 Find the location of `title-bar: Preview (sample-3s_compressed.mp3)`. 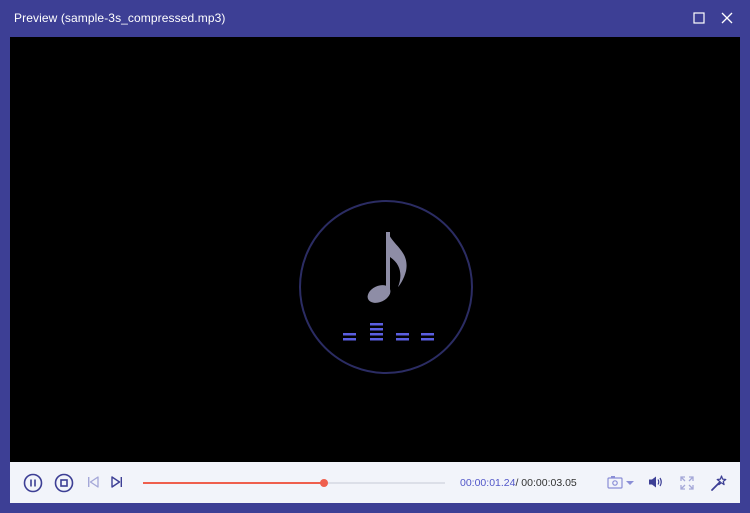

title-bar: Preview (sample-3s_compressed.mp3) is located at coordinates (375, 18).